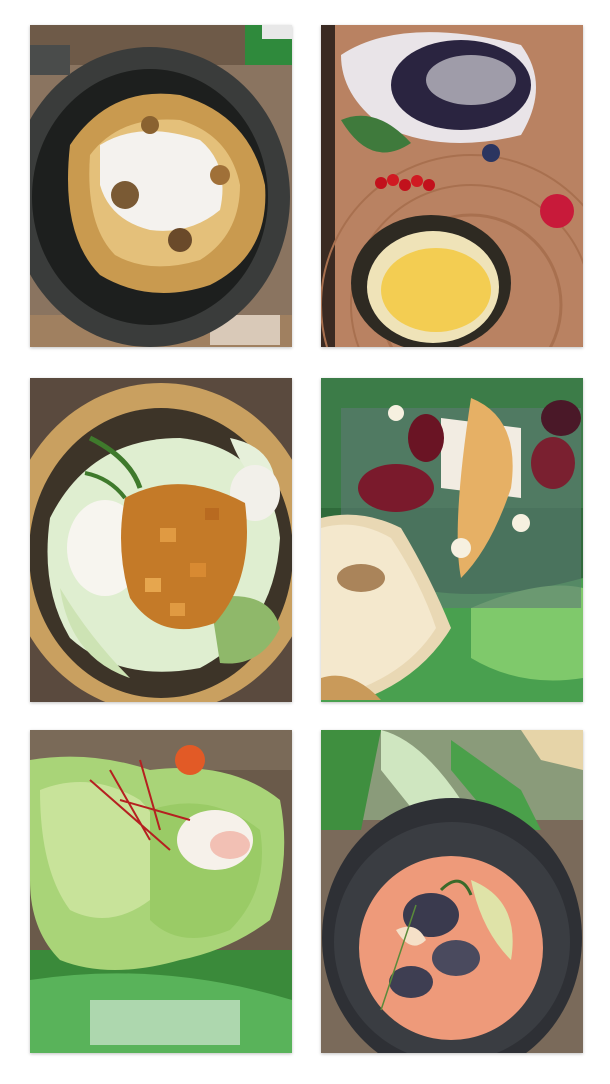  I want to click on figs-toast-image, so click(452, 540).